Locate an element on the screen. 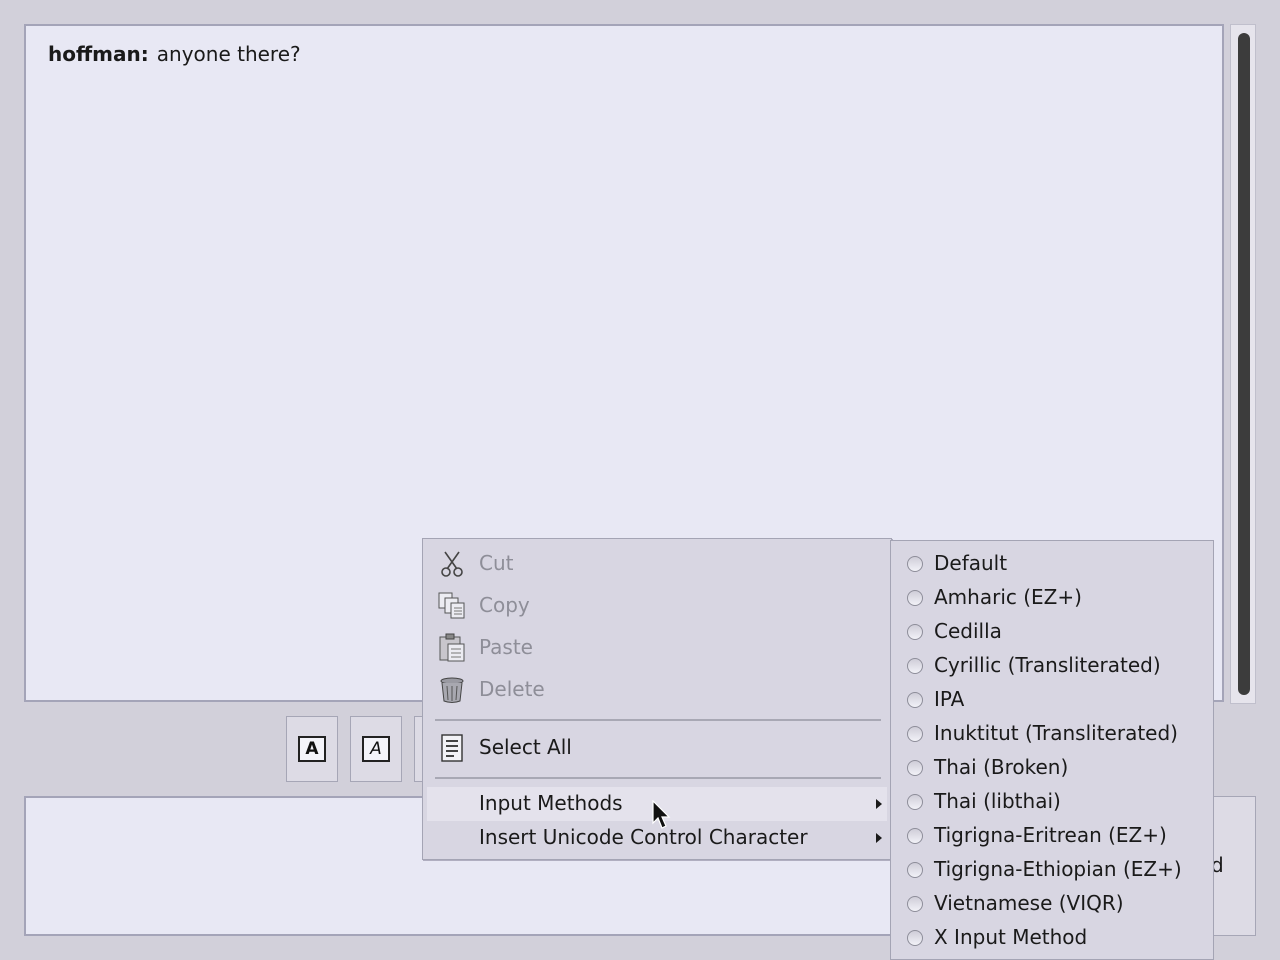 This screenshot has width=1280, height=960. menu-item-label: Select All is located at coordinates (525, 747).